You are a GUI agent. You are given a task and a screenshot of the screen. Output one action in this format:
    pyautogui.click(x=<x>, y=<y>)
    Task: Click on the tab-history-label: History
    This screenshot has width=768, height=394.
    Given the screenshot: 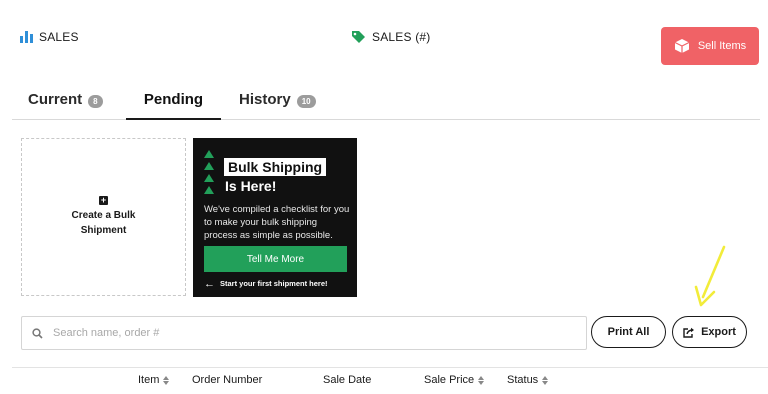 What is the action you would take?
    pyautogui.click(x=265, y=99)
    